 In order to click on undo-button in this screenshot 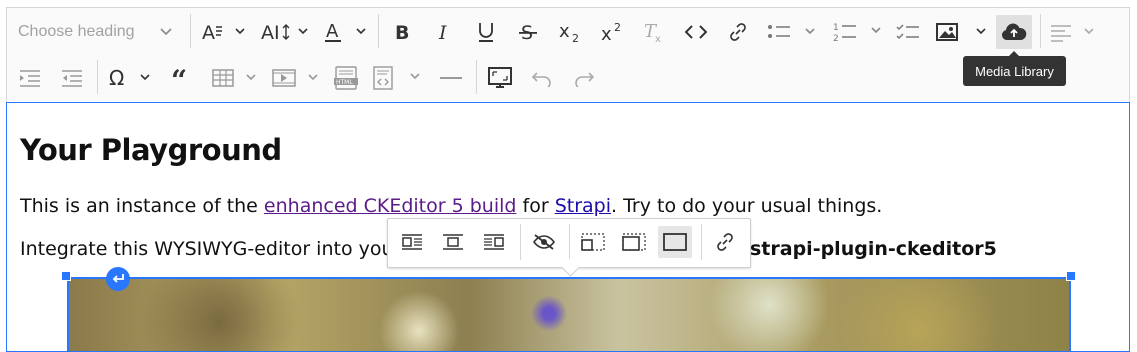, I will do `click(542, 78)`.